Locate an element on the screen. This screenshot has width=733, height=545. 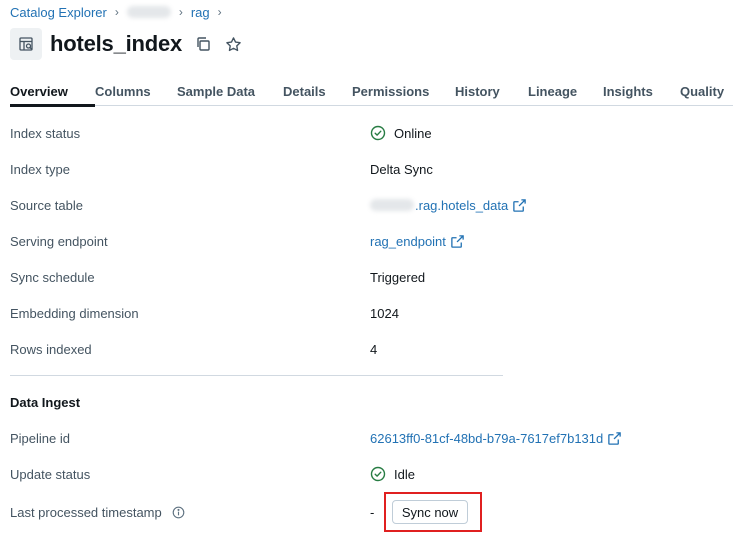
title-row: hotels_index is located at coordinates (126, 44).